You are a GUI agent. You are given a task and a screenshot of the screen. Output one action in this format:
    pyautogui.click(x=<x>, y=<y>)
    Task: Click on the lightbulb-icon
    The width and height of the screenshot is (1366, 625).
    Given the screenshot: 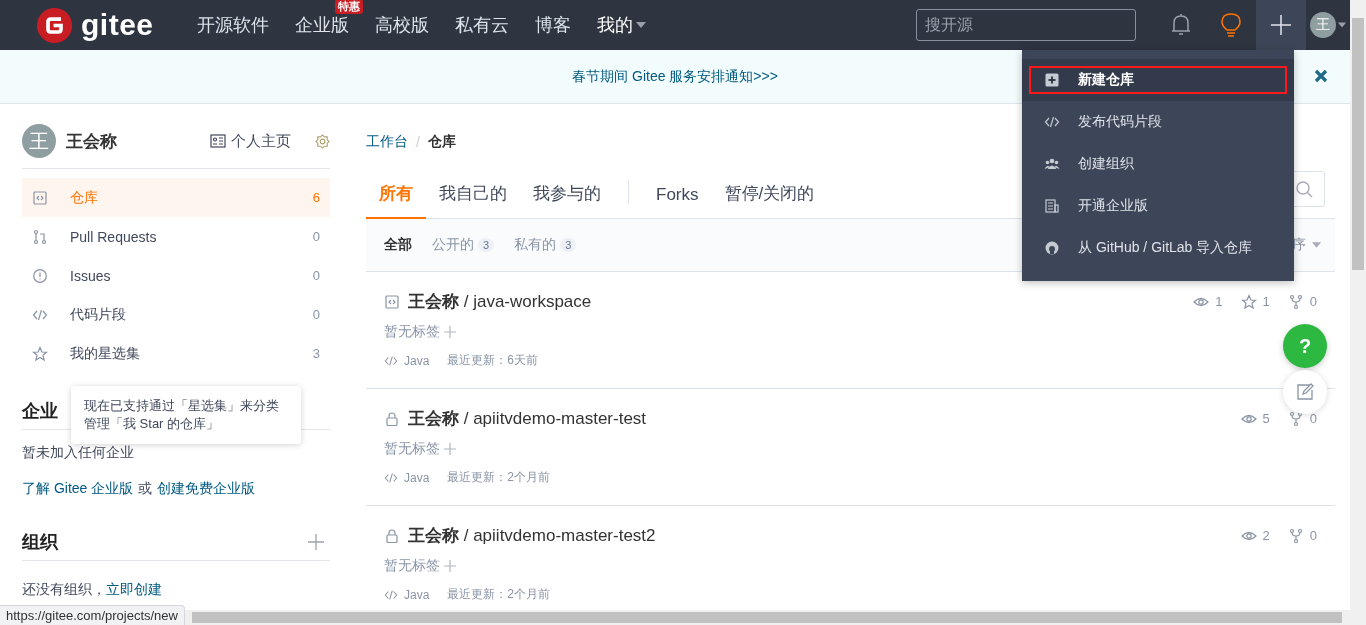 What is the action you would take?
    pyautogui.click(x=1231, y=25)
    